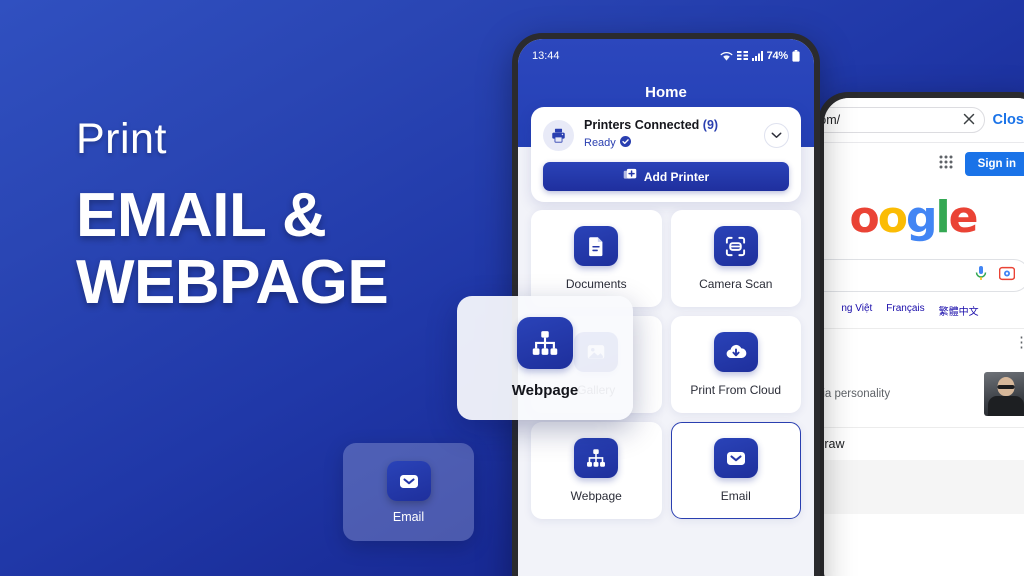  What do you see at coordinates (736, 390) in the screenshot?
I see `tile-label: Print From Cloud` at bounding box center [736, 390].